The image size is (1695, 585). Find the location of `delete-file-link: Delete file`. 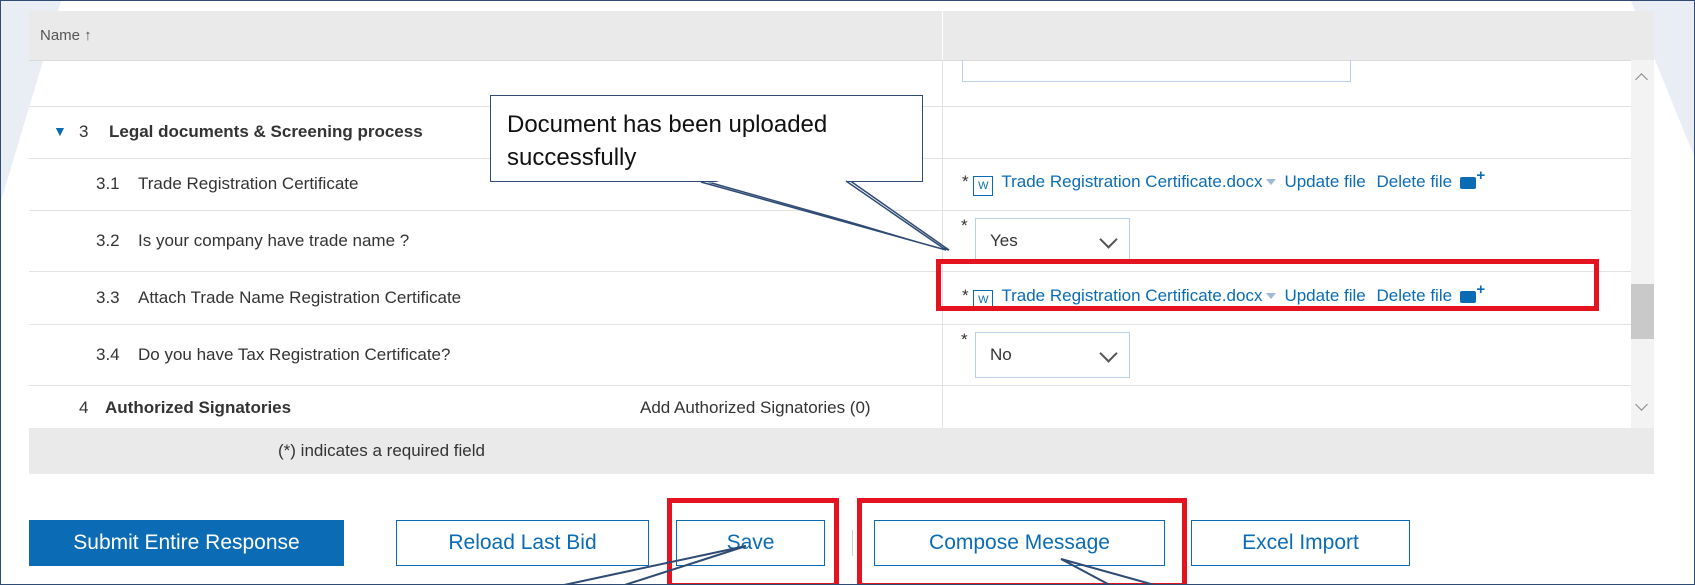

delete-file-link: Delete file is located at coordinates (1414, 181).